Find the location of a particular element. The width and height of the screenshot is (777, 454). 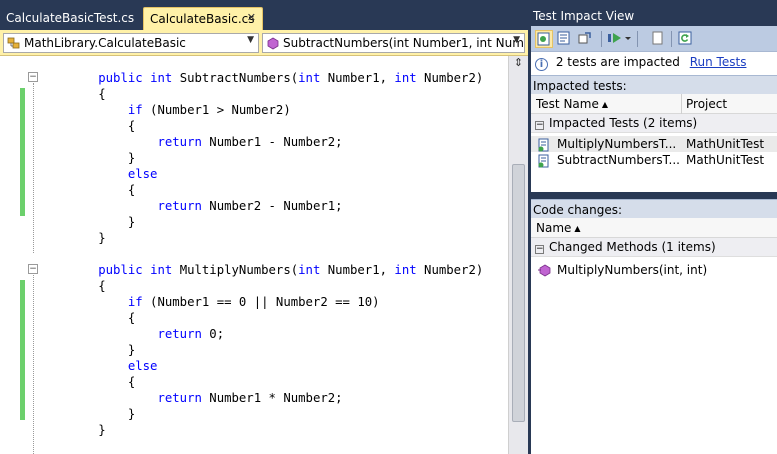

tab-calculate-basic-test: CalculateBasicTest.cs is located at coordinates (70, 18).